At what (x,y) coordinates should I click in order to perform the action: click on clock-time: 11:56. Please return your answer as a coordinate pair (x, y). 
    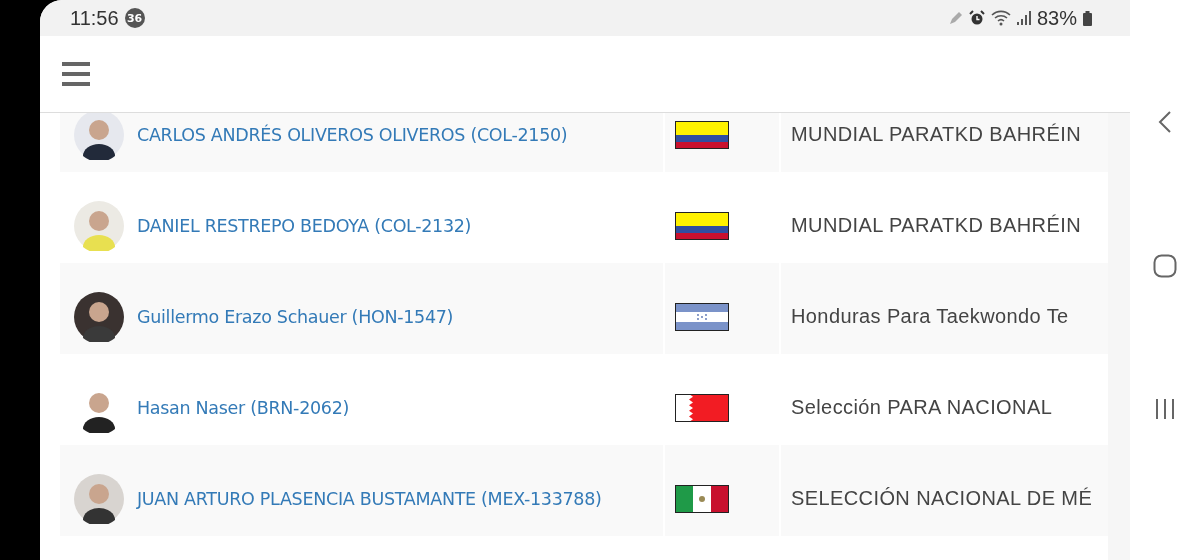
    Looking at the image, I should click on (94, 18).